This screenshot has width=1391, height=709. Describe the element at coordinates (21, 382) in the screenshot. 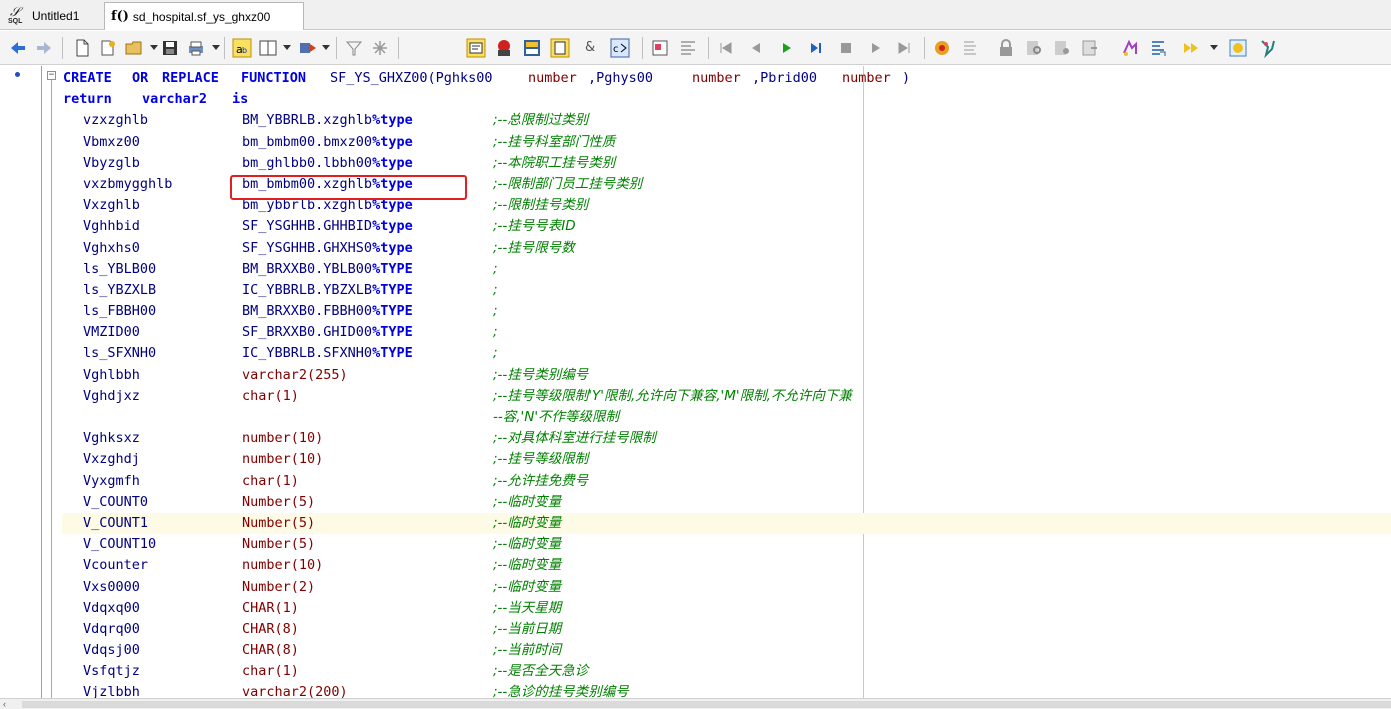

I see `line-gutter` at that location.